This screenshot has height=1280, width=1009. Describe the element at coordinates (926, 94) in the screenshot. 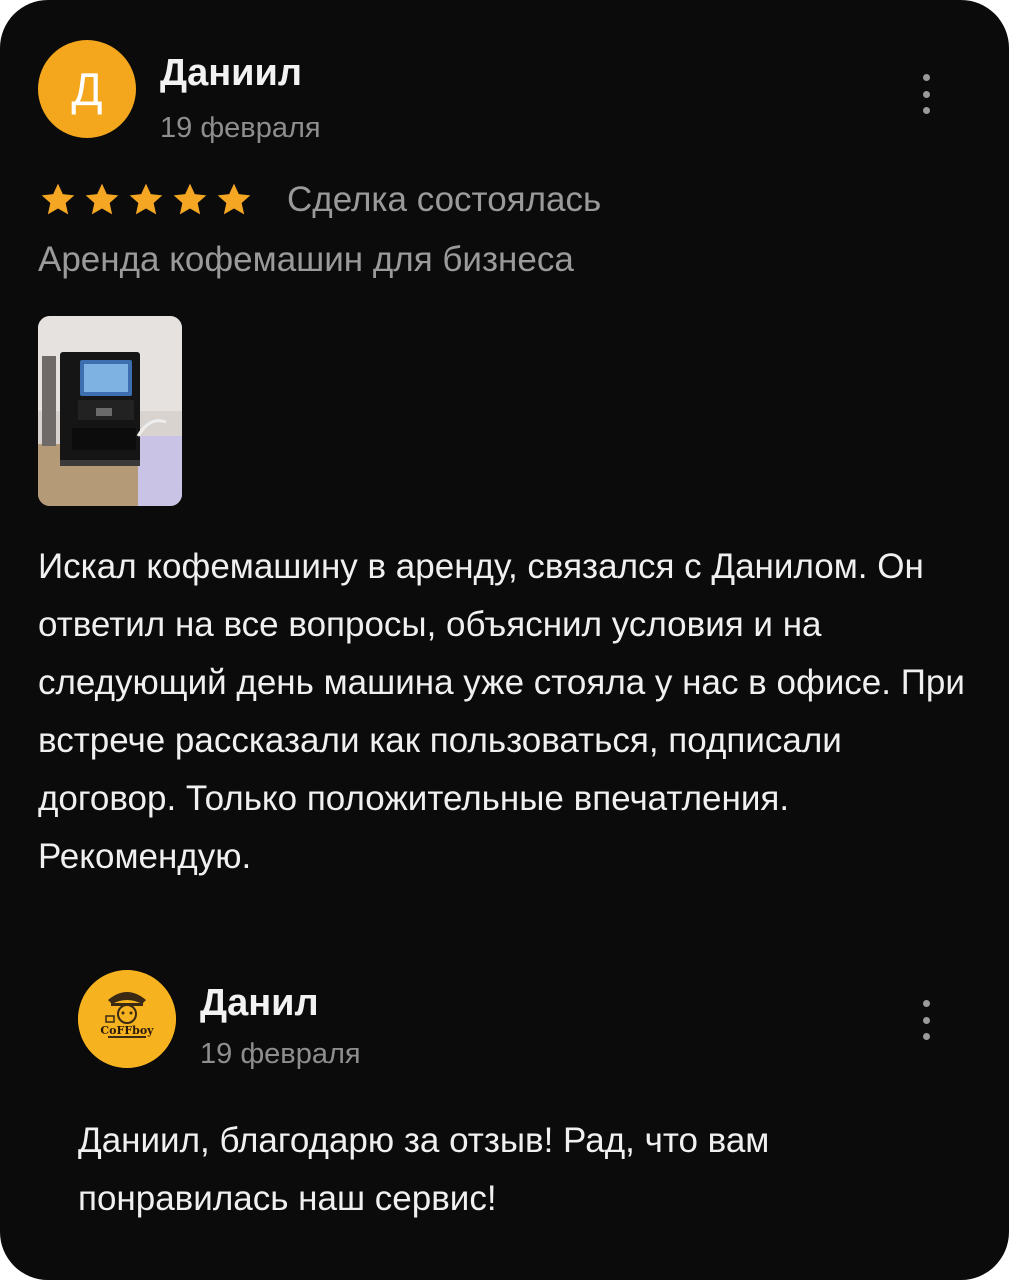

I see `review-menu-icon` at that location.